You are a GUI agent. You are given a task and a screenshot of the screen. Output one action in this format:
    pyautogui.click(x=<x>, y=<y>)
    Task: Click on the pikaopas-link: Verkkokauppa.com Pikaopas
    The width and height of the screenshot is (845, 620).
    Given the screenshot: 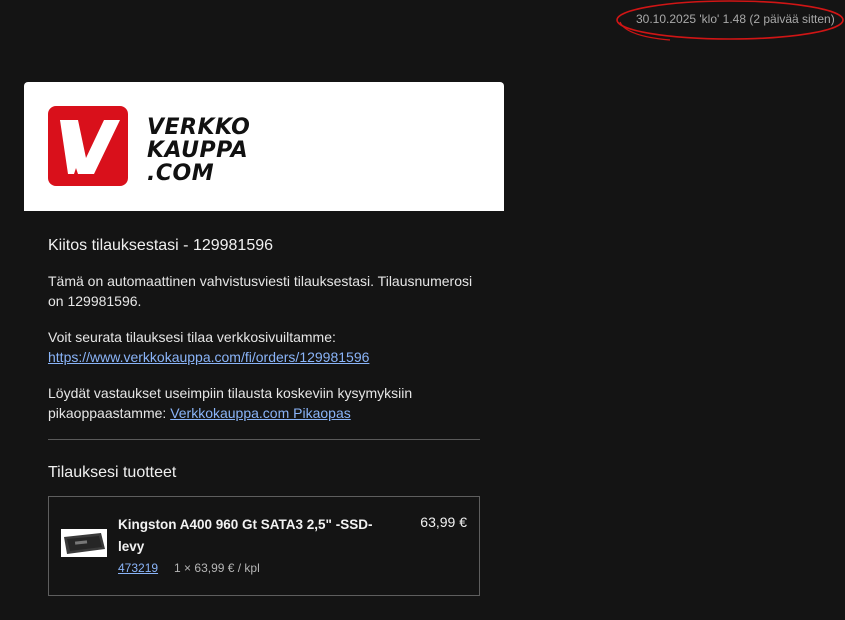 What is the action you would take?
    pyautogui.click(x=260, y=413)
    